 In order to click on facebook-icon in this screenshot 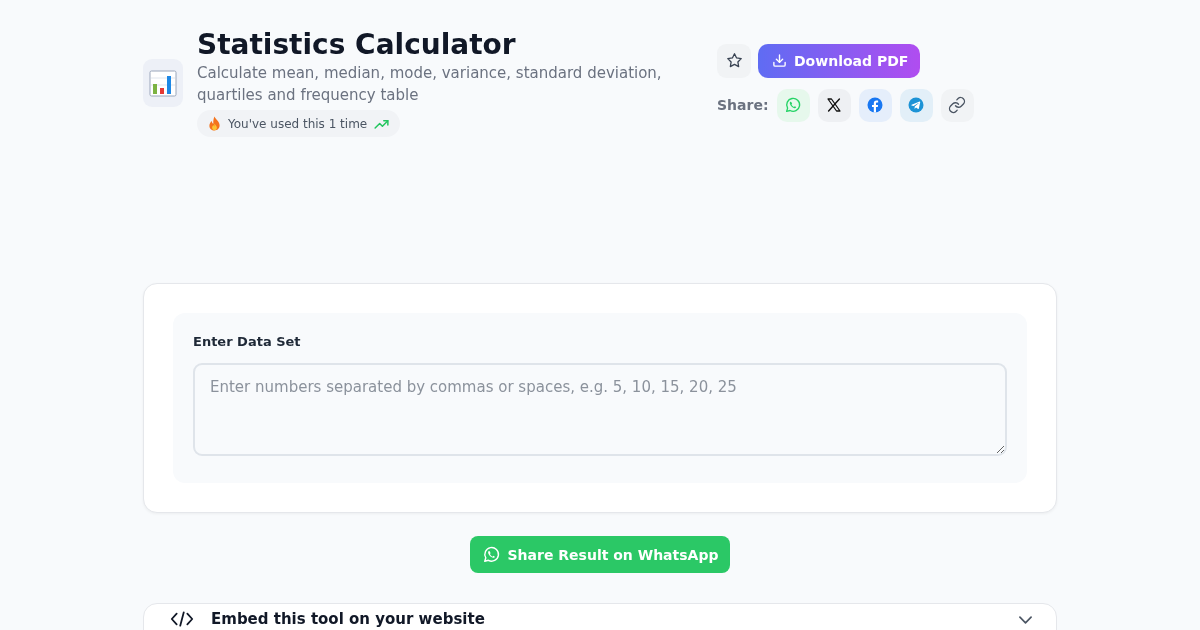, I will do `click(875, 105)`.